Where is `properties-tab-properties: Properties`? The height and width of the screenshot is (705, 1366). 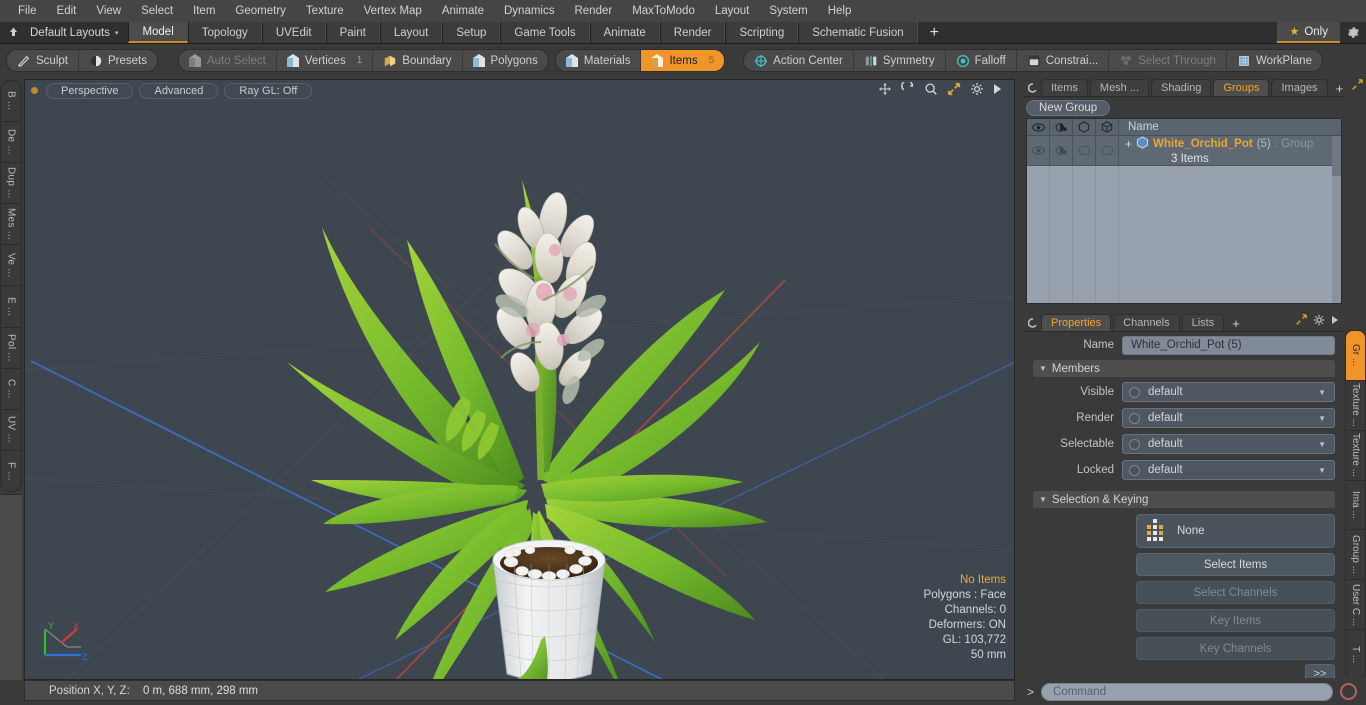 properties-tab-properties: Properties is located at coordinates (1076, 322).